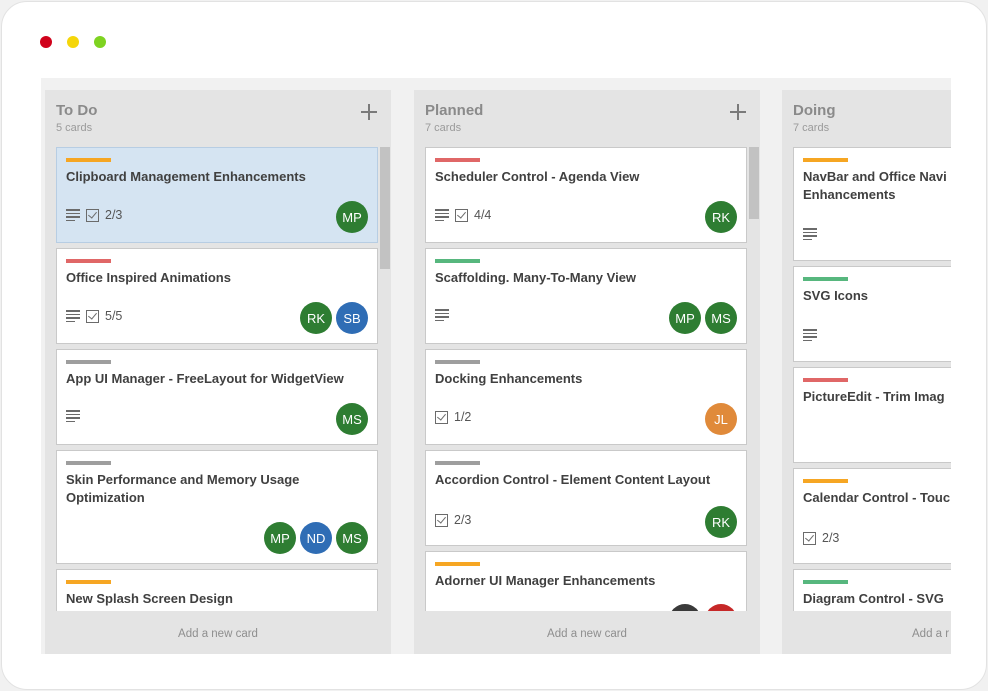  Describe the element at coordinates (463, 417) in the screenshot. I see `checklist-progress: 1/2` at that location.